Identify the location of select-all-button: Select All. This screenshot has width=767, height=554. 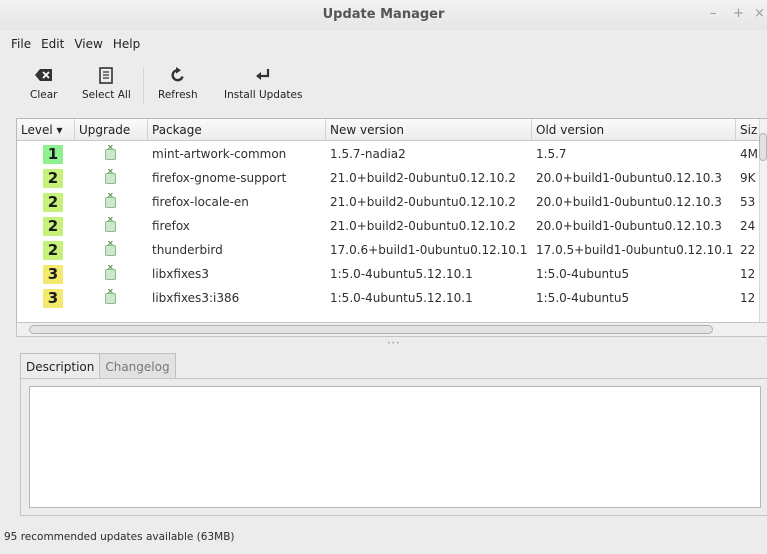
(106, 82).